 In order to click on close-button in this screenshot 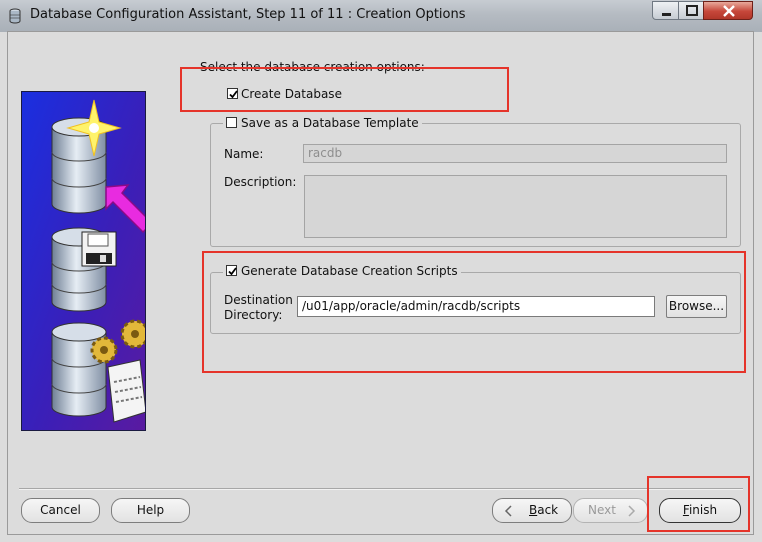, I will do `click(728, 10)`.